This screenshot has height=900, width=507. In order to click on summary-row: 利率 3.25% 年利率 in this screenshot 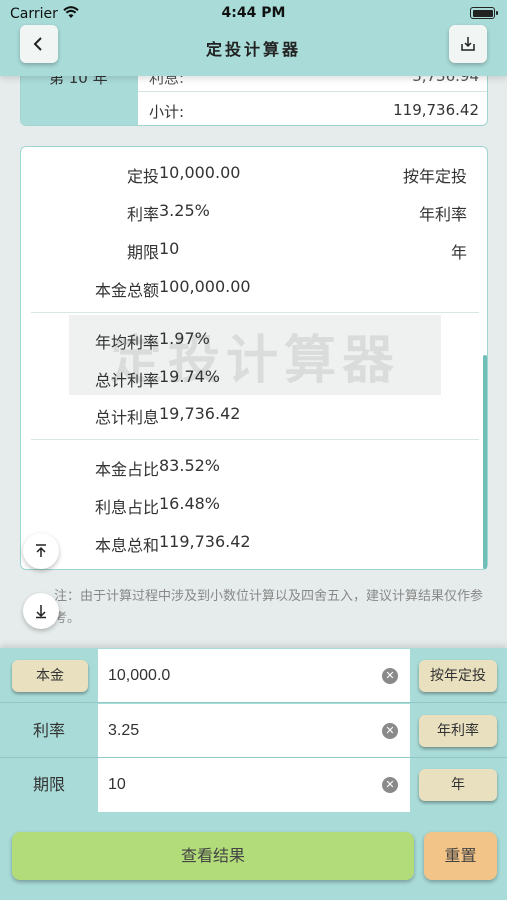, I will do `click(254, 213)`.